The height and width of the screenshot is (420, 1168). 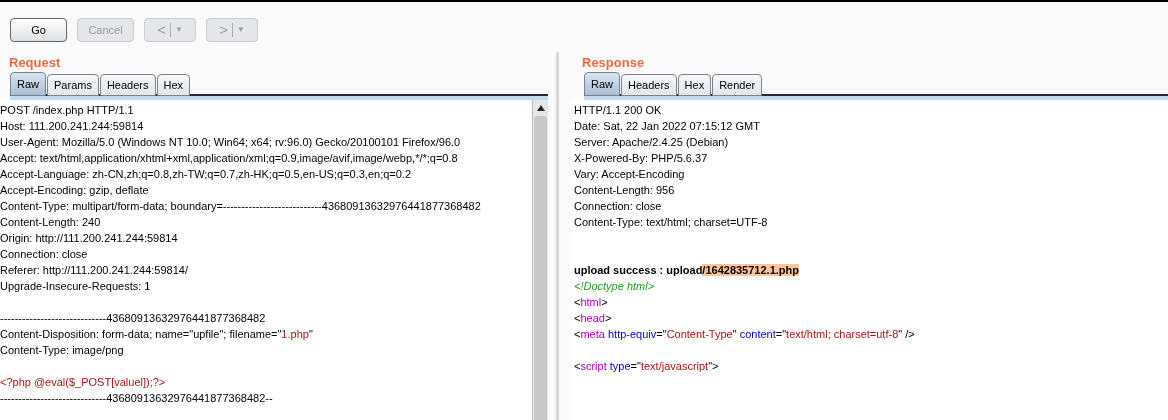 What do you see at coordinates (647, 366) in the screenshot?
I see `code-line: <script type="text/javascript">` at bounding box center [647, 366].